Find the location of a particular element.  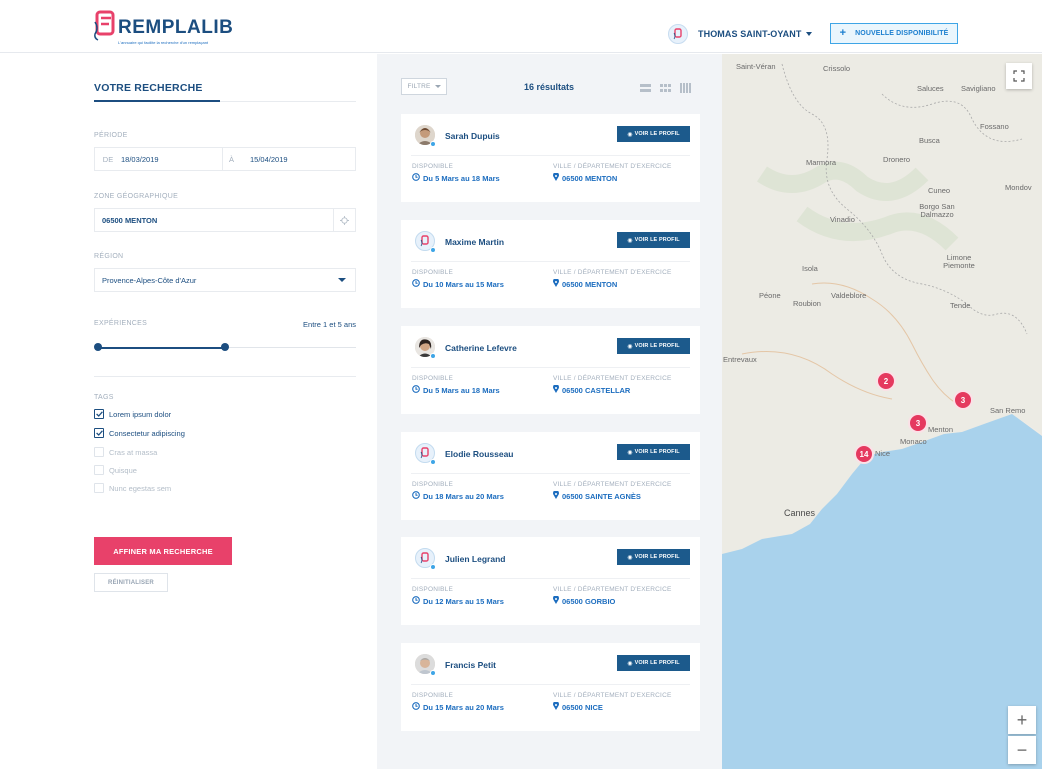

city-value: 06500 MENTON is located at coordinates (585, 283).